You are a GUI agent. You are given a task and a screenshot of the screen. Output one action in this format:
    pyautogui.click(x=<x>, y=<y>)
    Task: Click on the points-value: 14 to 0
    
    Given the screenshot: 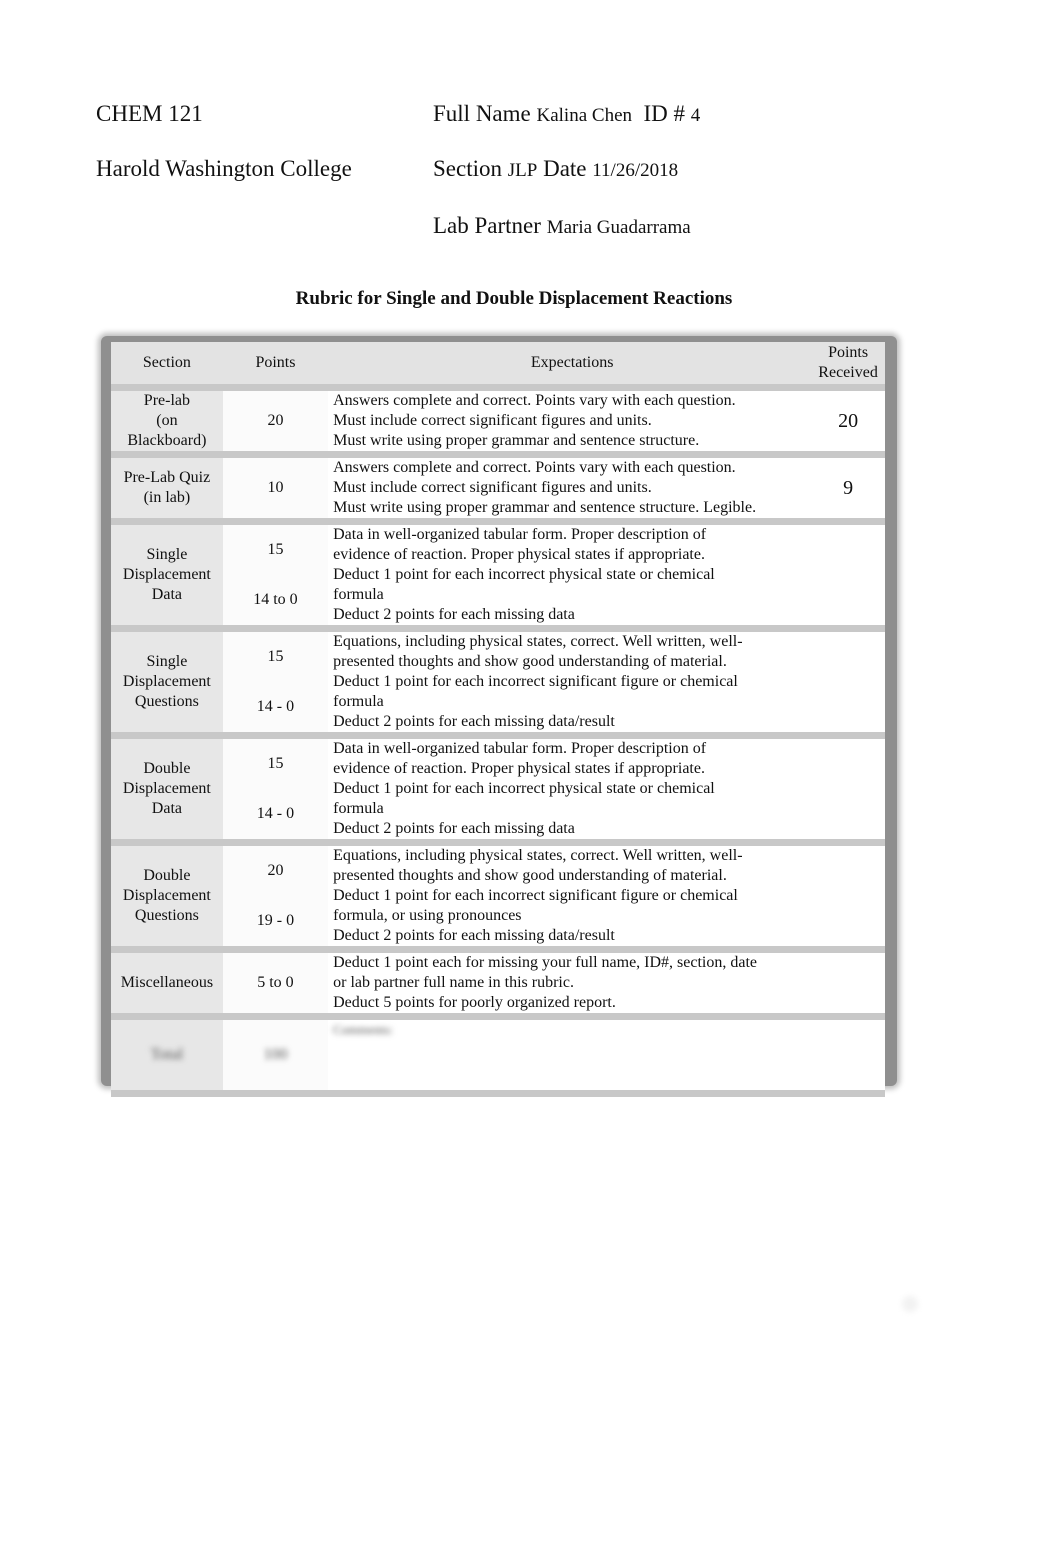 What is the action you would take?
    pyautogui.click(x=275, y=599)
    